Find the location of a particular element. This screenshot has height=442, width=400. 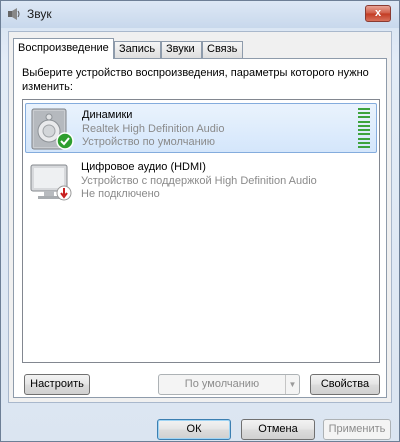

tab-recording: Запись is located at coordinates (137, 49).